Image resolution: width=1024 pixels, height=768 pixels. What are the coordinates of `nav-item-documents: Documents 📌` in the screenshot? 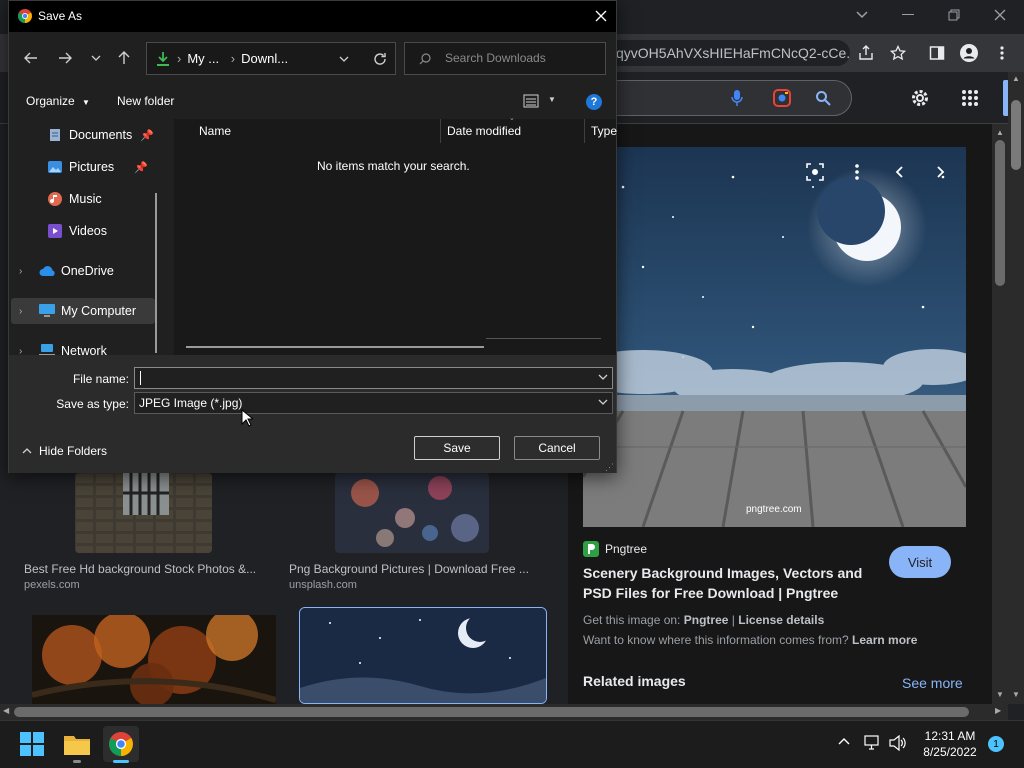 It's located at (84, 135).